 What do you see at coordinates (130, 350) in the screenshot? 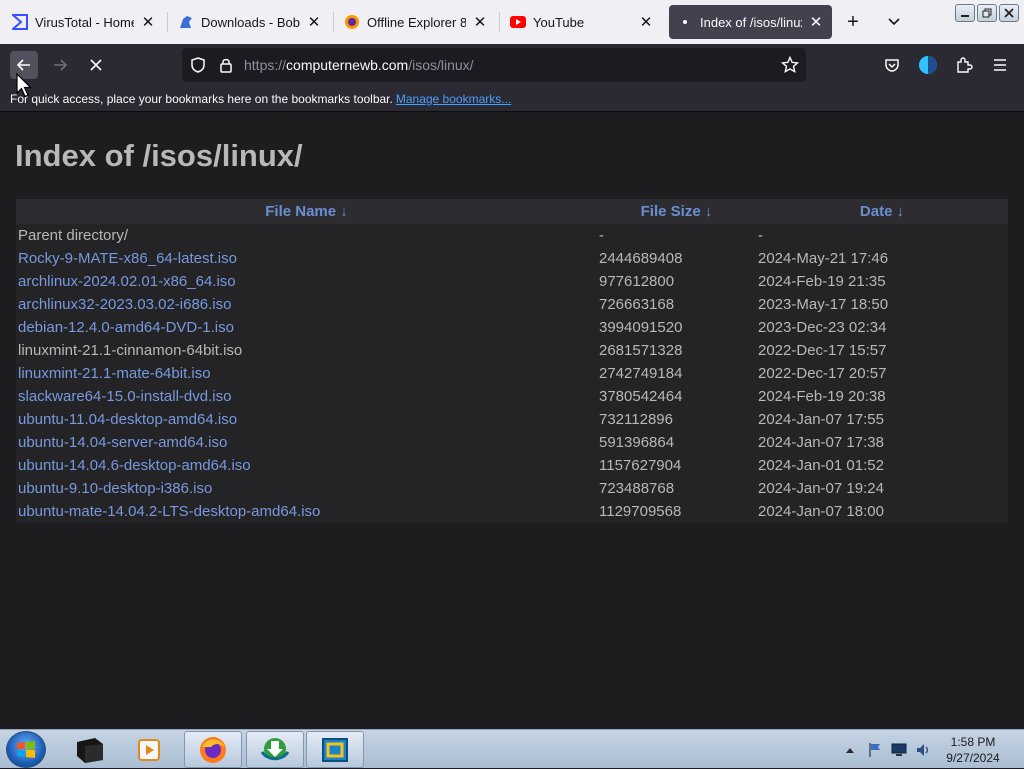
I see `file-link: linuxmint-21.1-cinnamon-64bit.iso` at bounding box center [130, 350].